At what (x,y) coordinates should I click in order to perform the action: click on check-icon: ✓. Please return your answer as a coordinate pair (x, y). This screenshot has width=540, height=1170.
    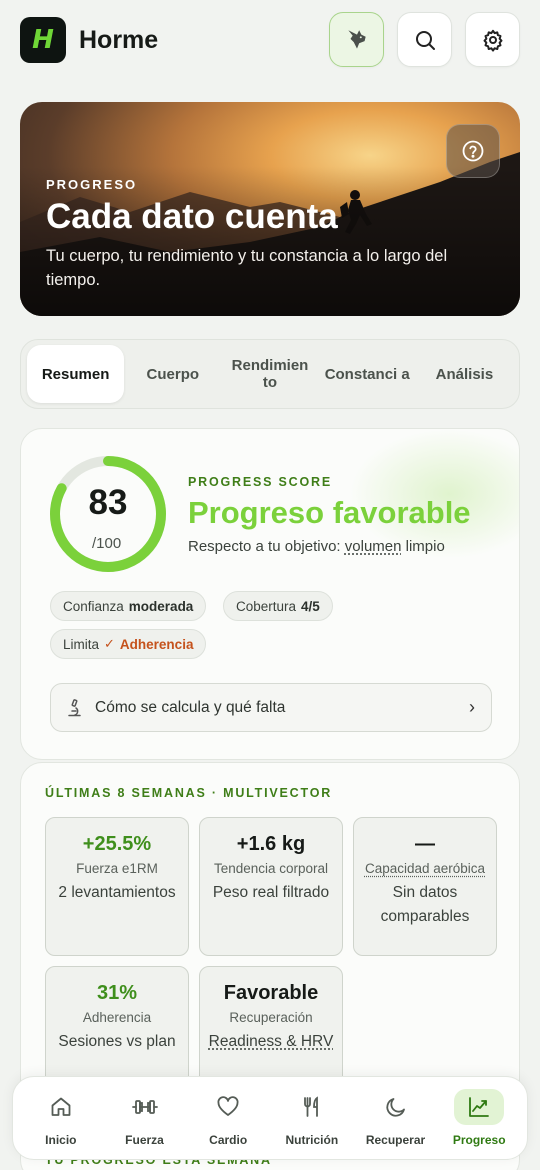
    Looking at the image, I should click on (109, 644).